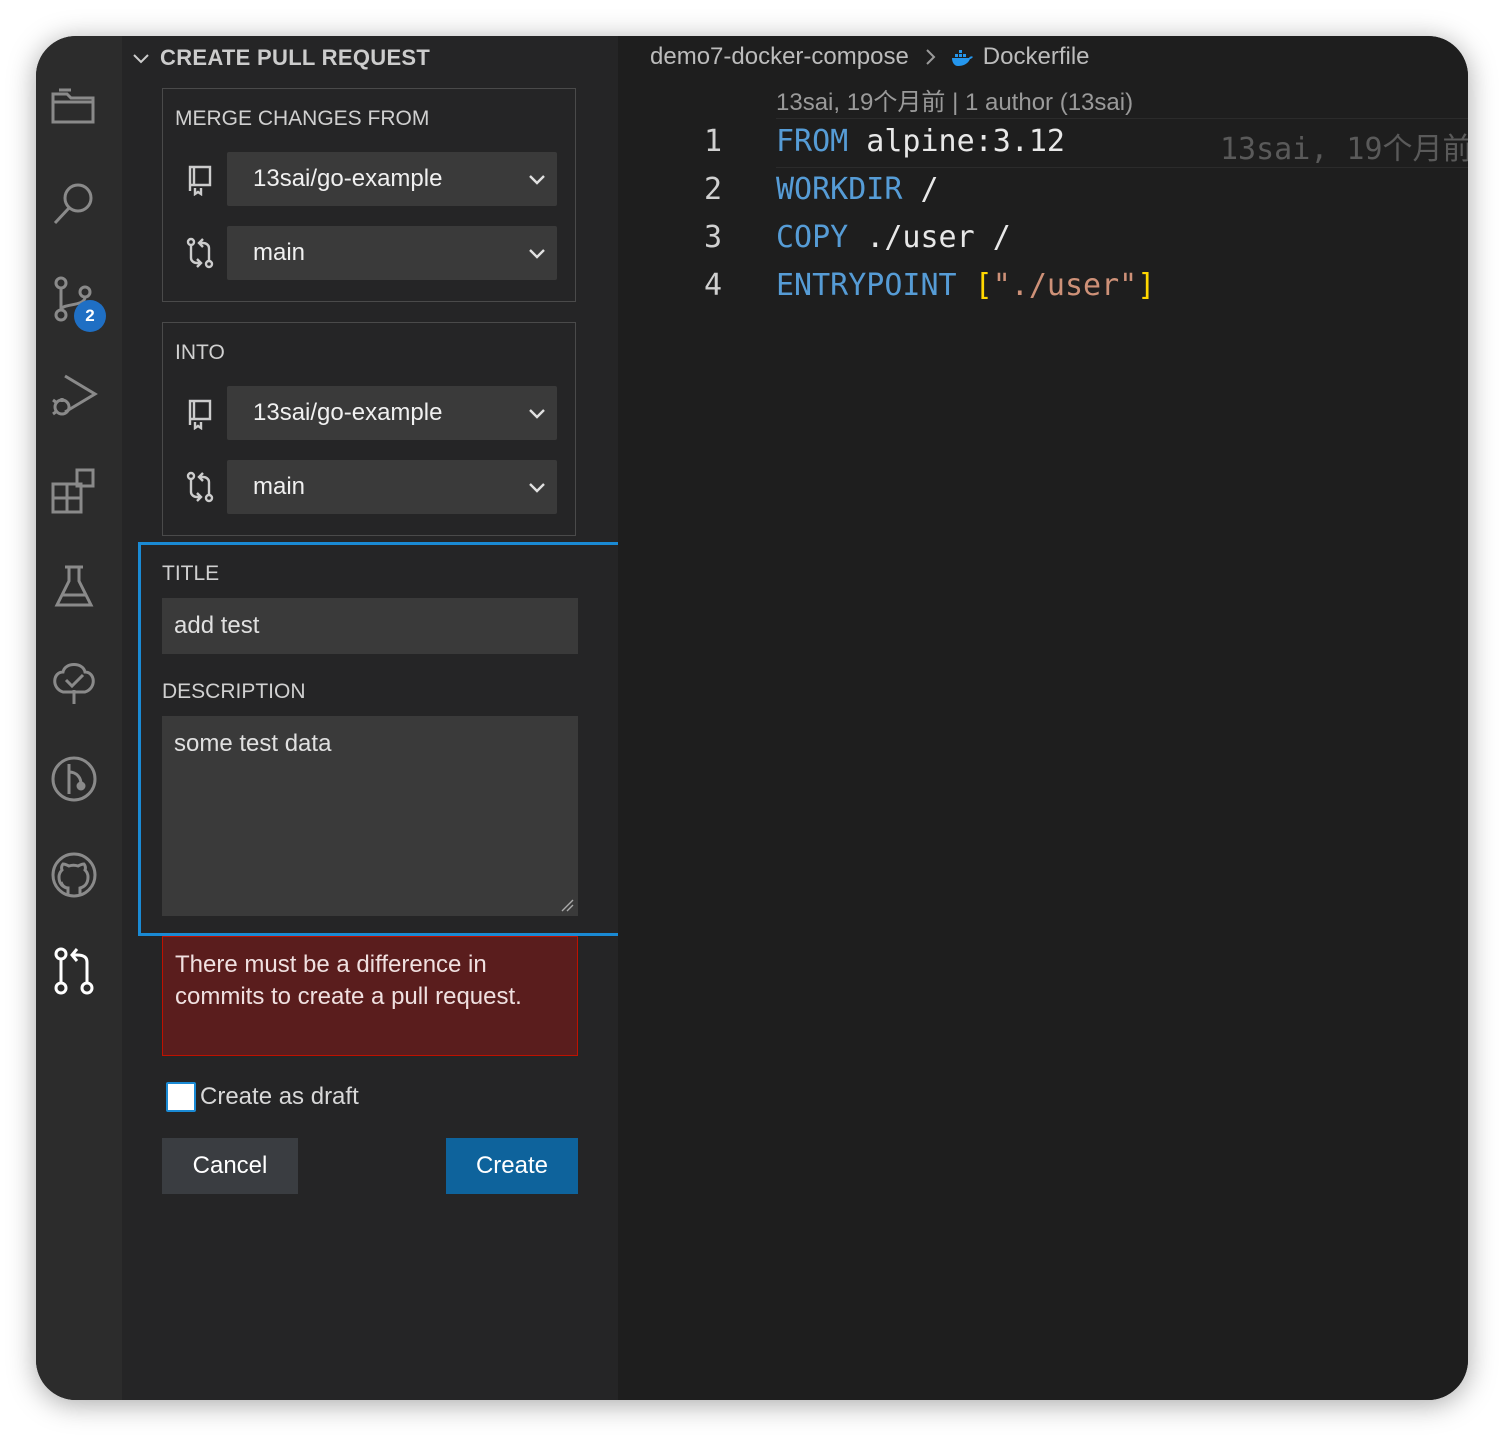 The image size is (1504, 1436). Describe the element at coordinates (200, 352) in the screenshot. I see `into-label: INTO` at that location.